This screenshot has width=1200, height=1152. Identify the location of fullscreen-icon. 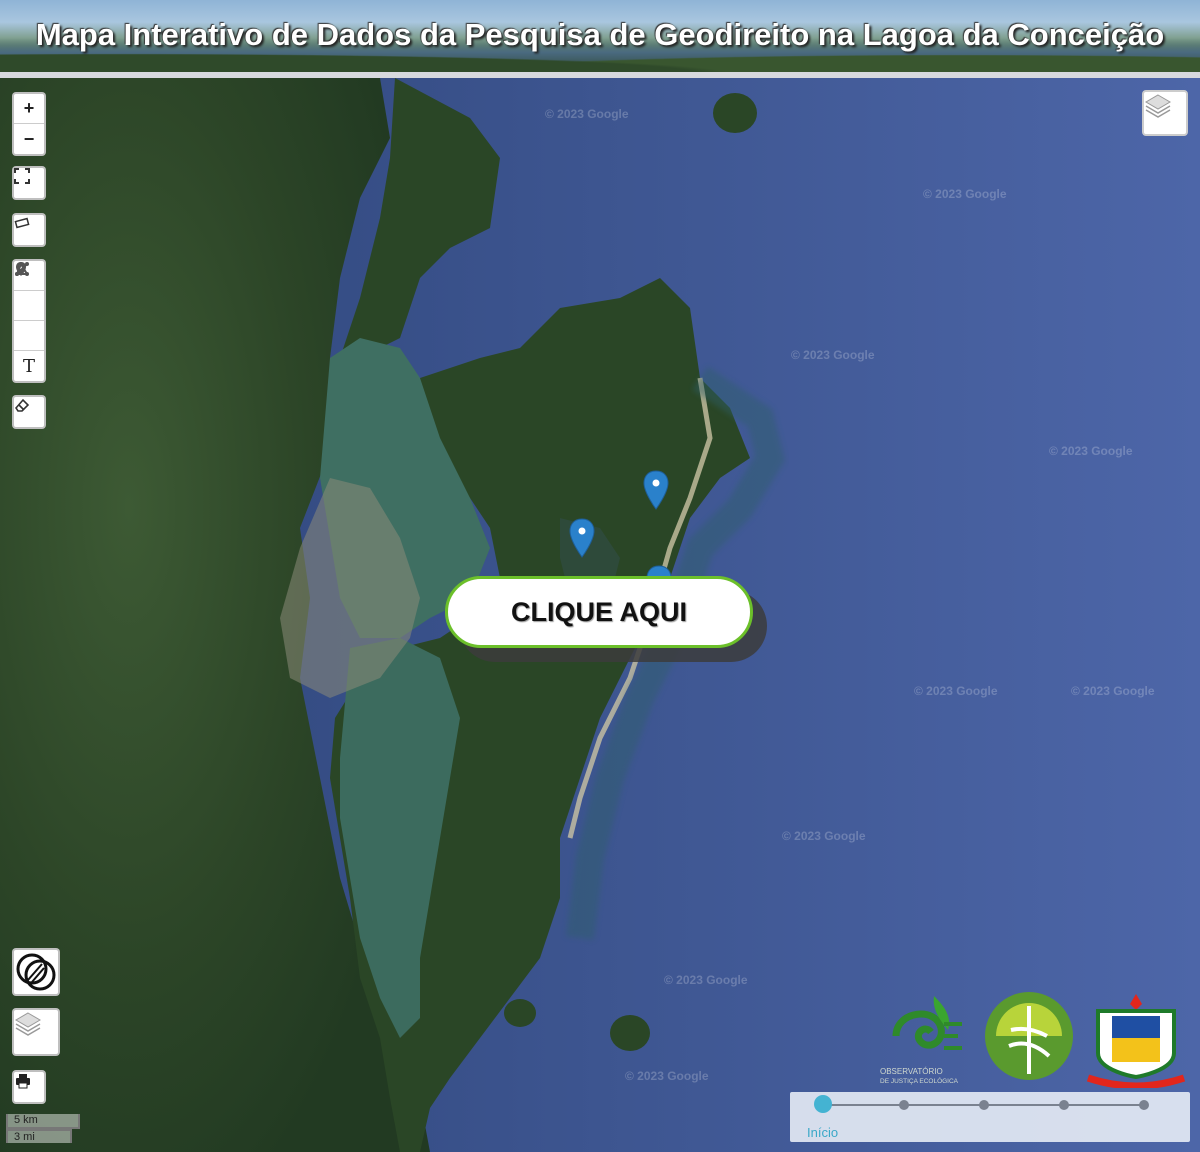
(22, 176).